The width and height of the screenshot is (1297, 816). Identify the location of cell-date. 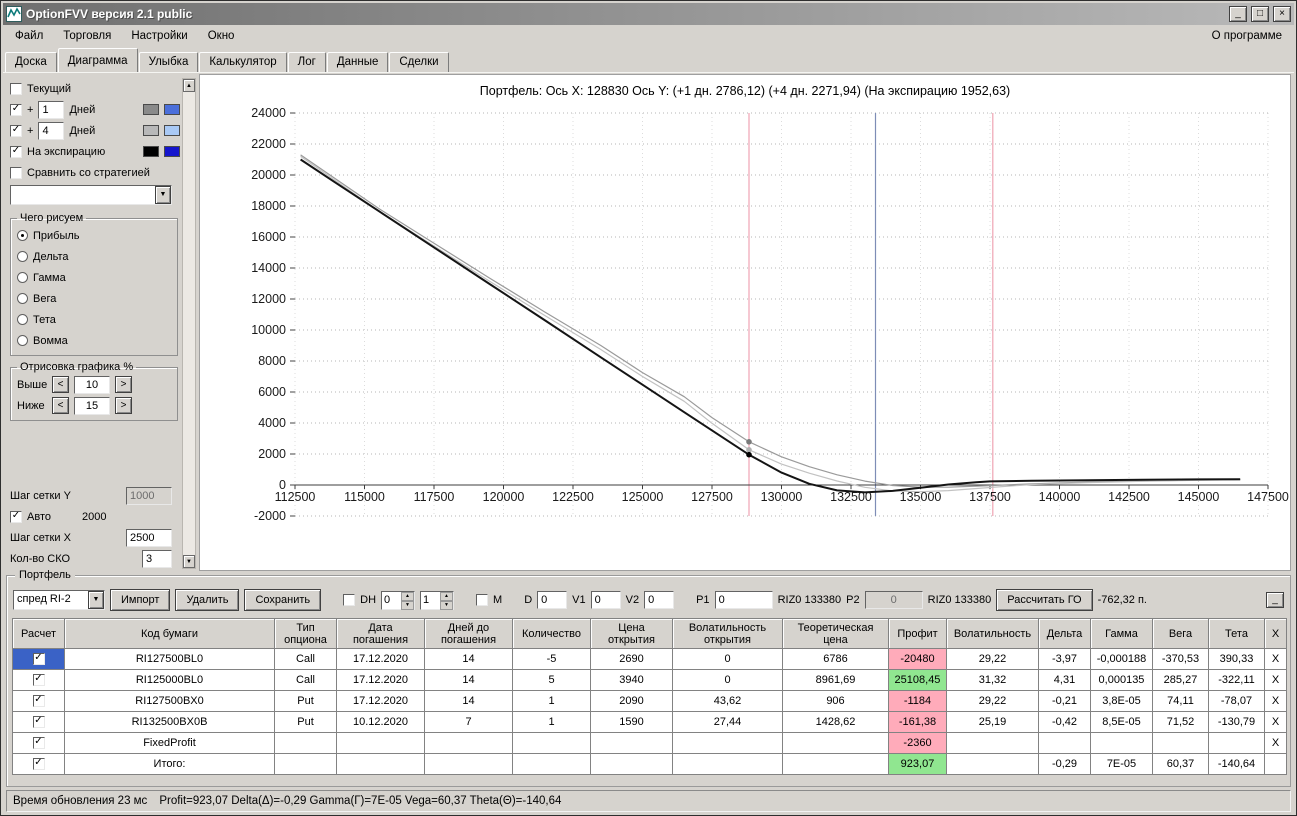
(380, 764).